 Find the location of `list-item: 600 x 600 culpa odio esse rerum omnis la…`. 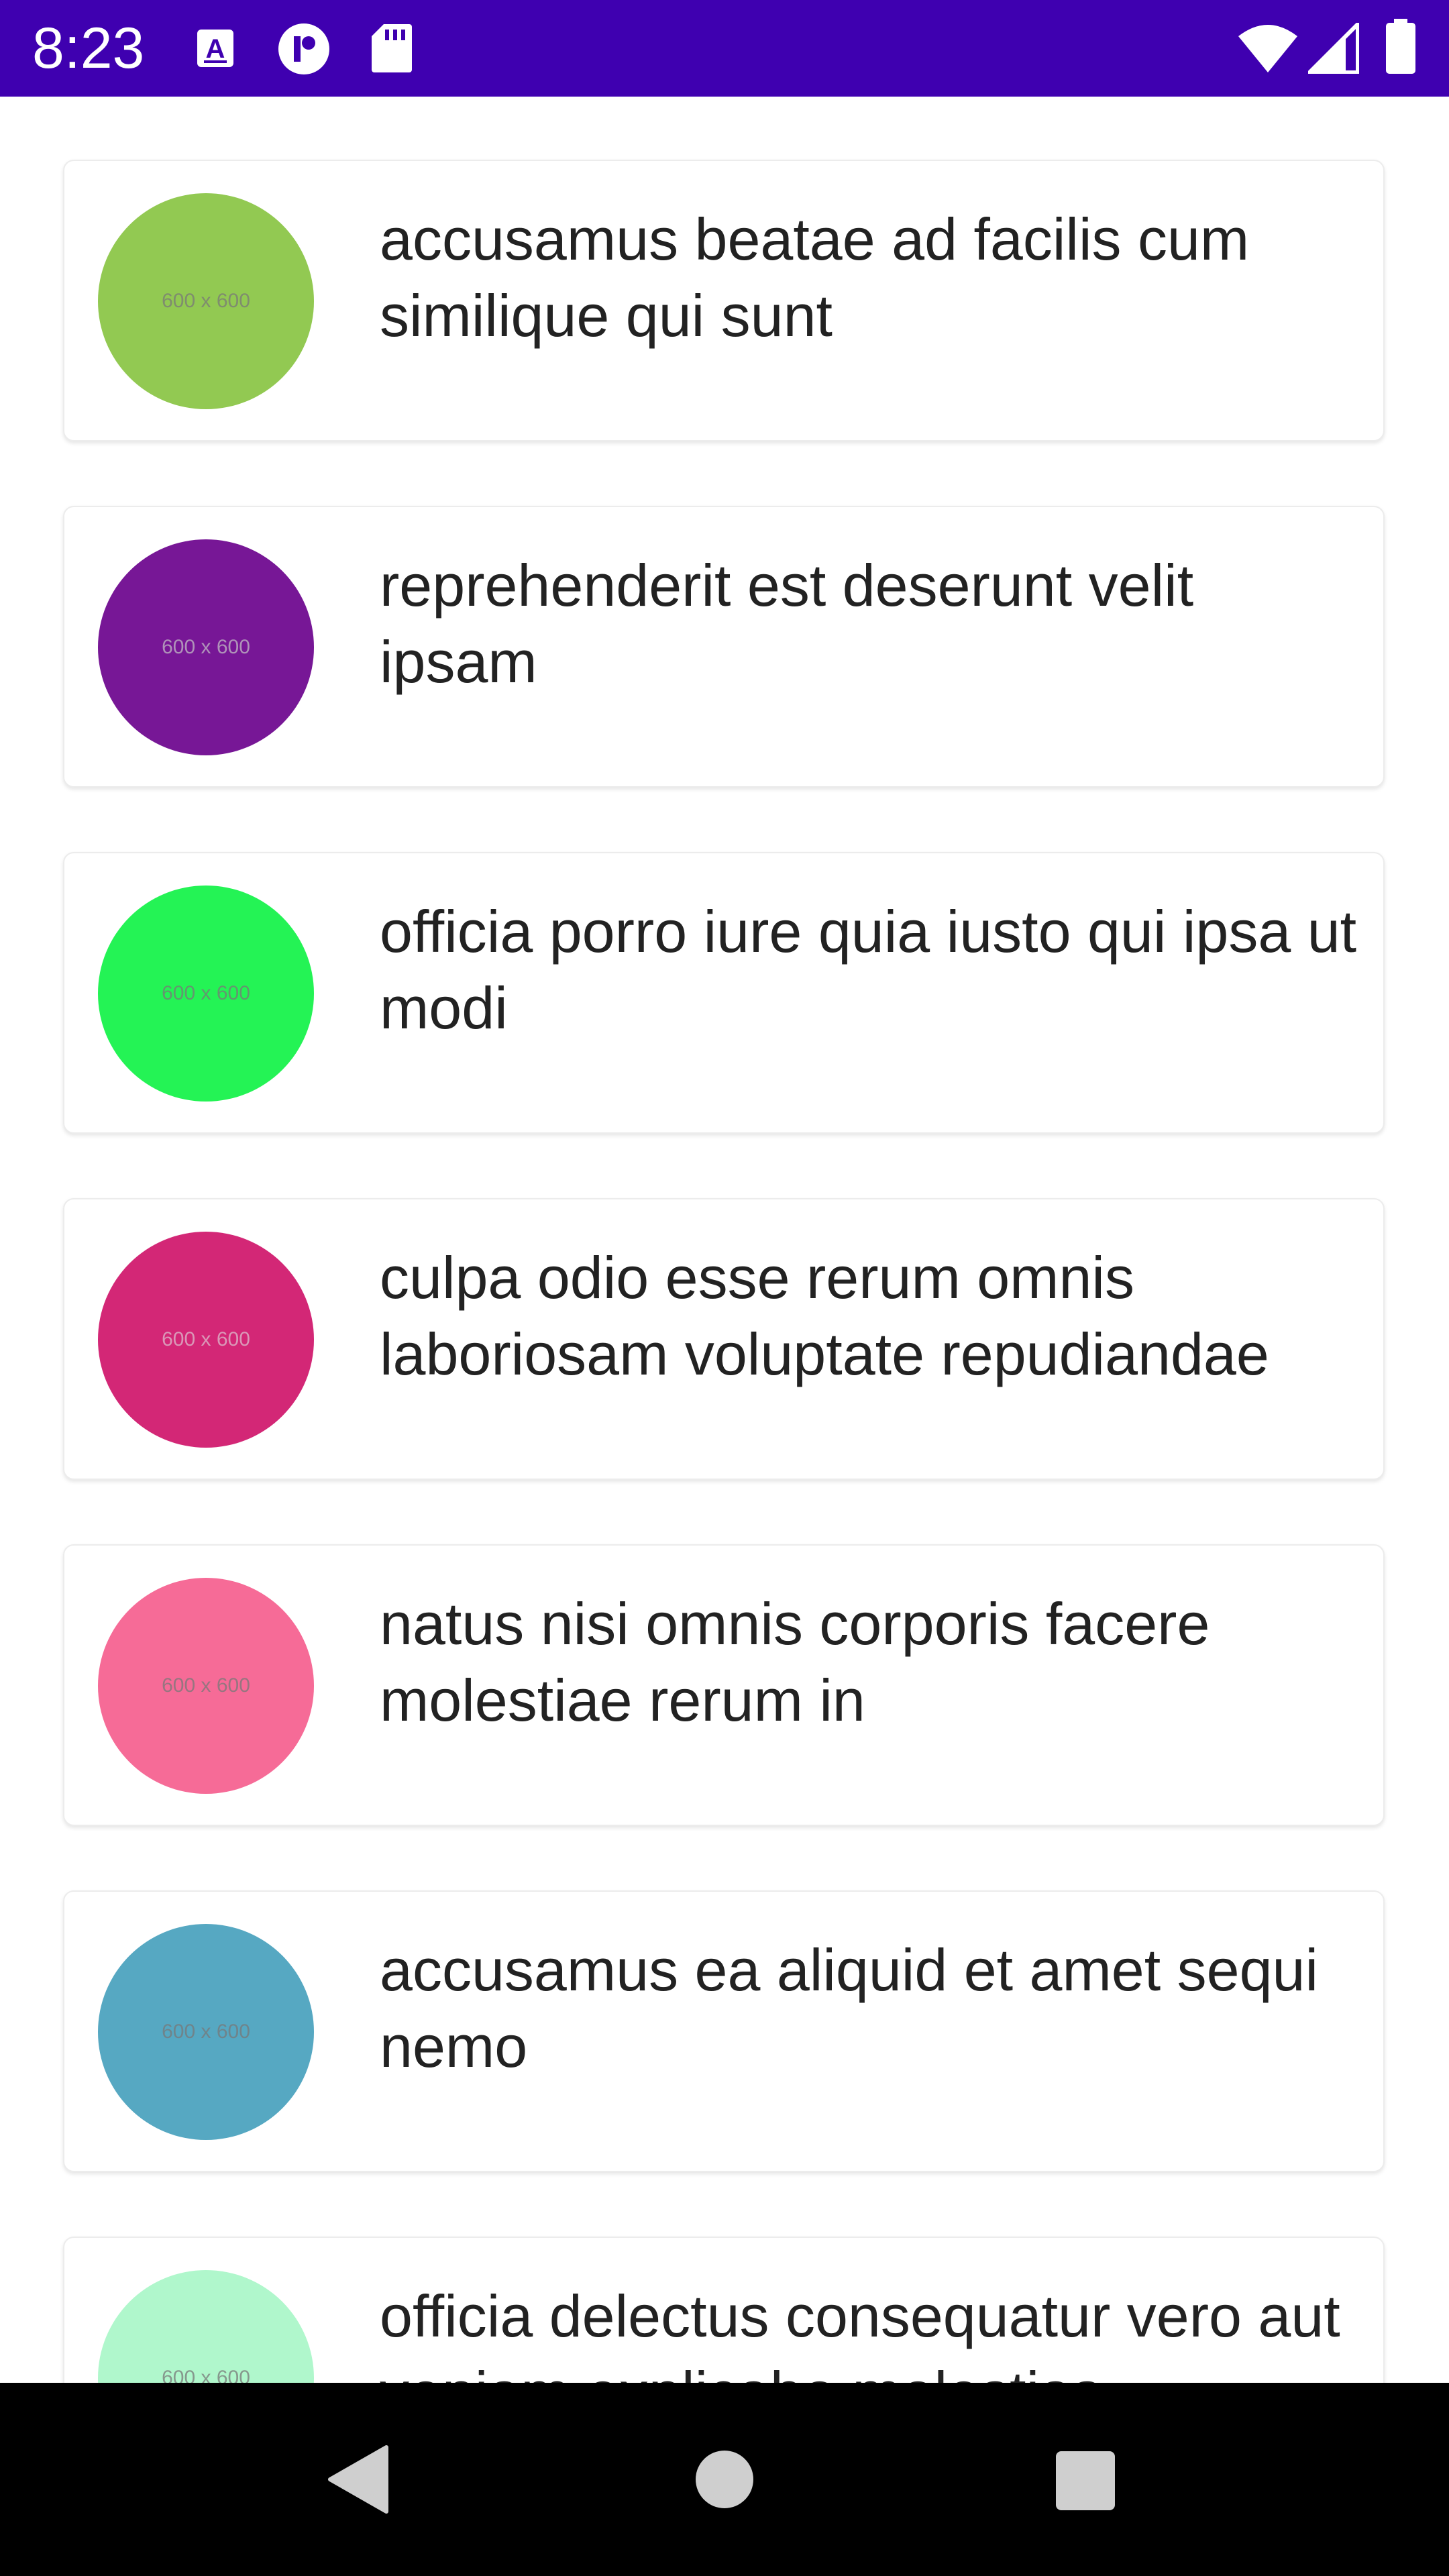

list-item: 600 x 600 culpa odio esse rerum omnis la… is located at coordinates (724, 1339).